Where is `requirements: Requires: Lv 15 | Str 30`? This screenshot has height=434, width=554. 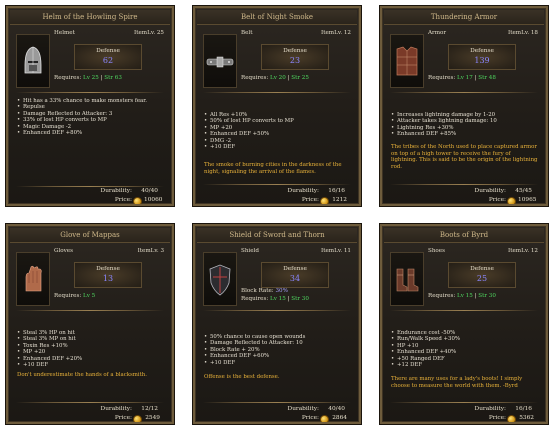
requirements: Requires: Lv 15 | Str 30 is located at coordinates (462, 296).